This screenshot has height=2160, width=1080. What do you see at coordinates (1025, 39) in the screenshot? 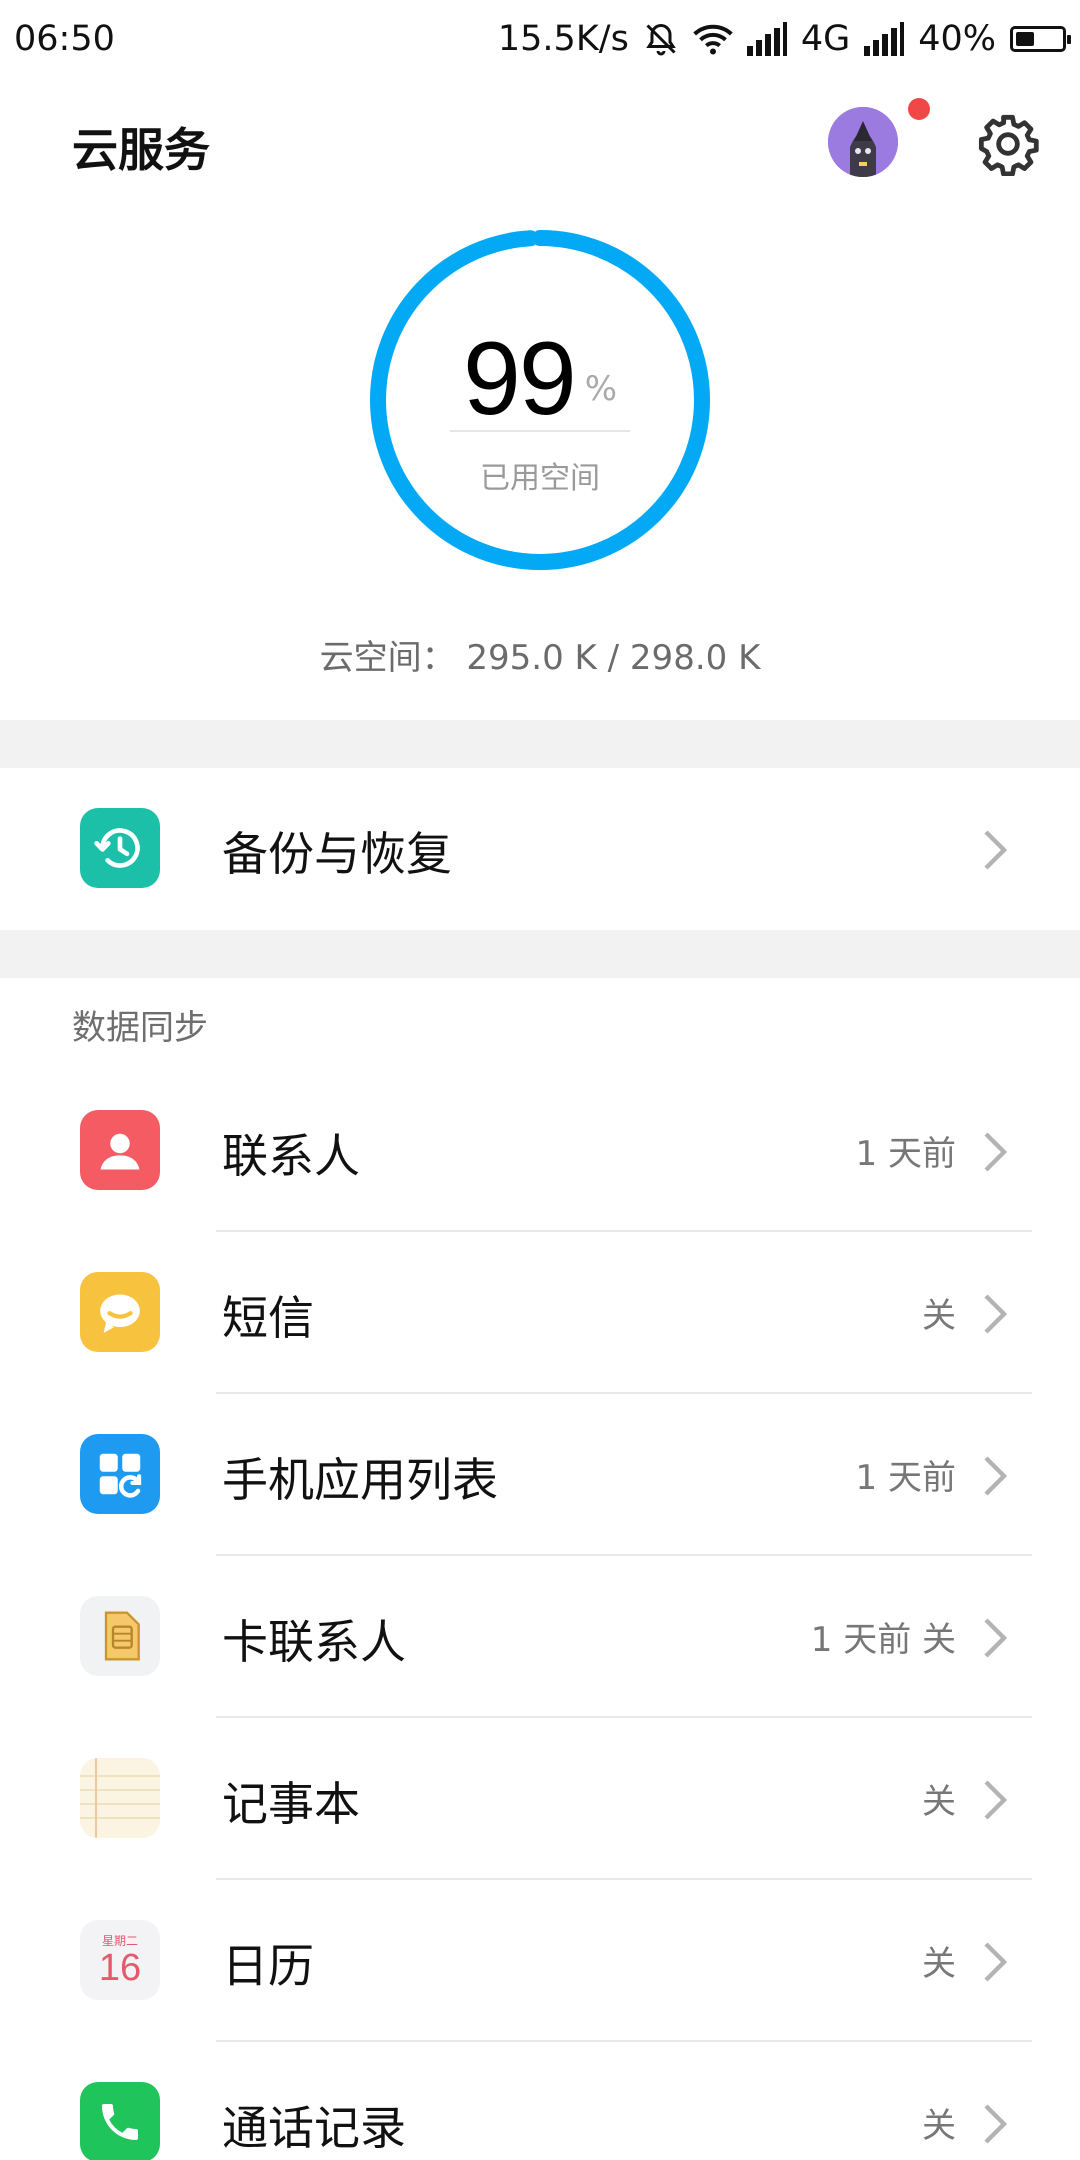
I see `battery-fill` at bounding box center [1025, 39].